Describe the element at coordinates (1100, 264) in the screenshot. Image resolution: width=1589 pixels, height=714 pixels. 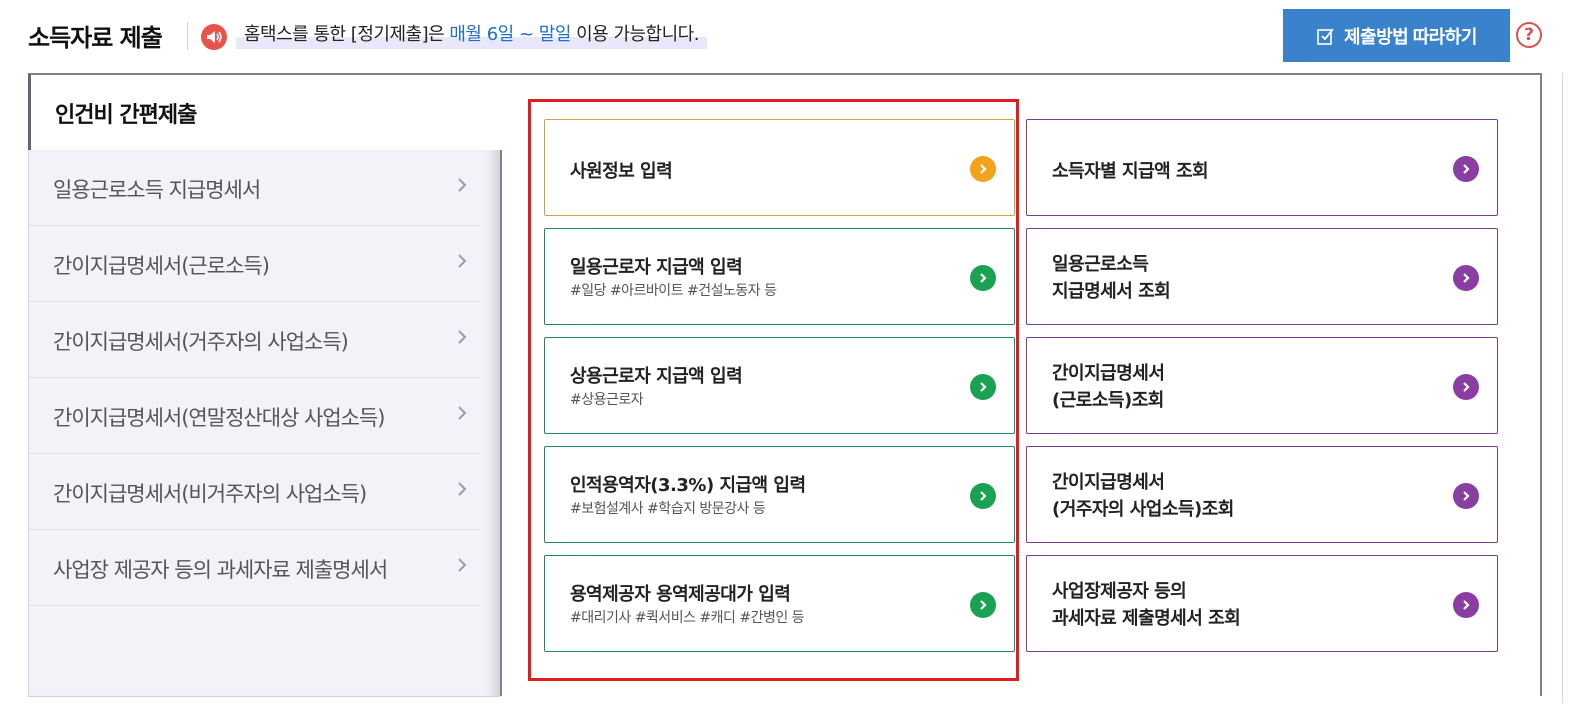
I see `card-title-line1: 일용근로소득` at that location.